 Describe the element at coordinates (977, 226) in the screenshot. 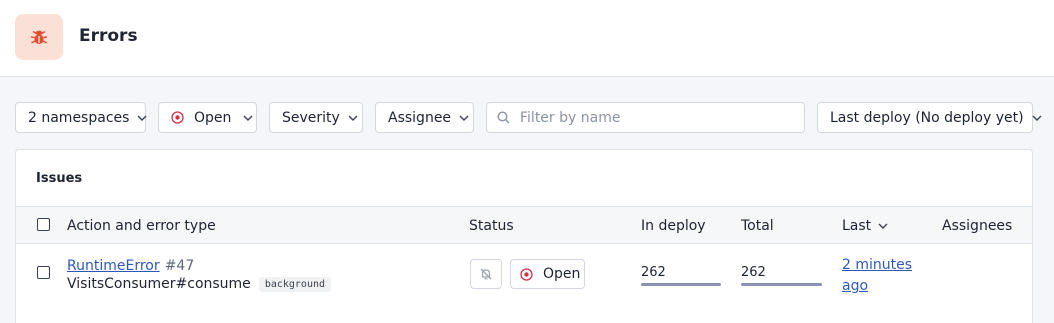

I see `column-assignees-header: Assignees` at that location.